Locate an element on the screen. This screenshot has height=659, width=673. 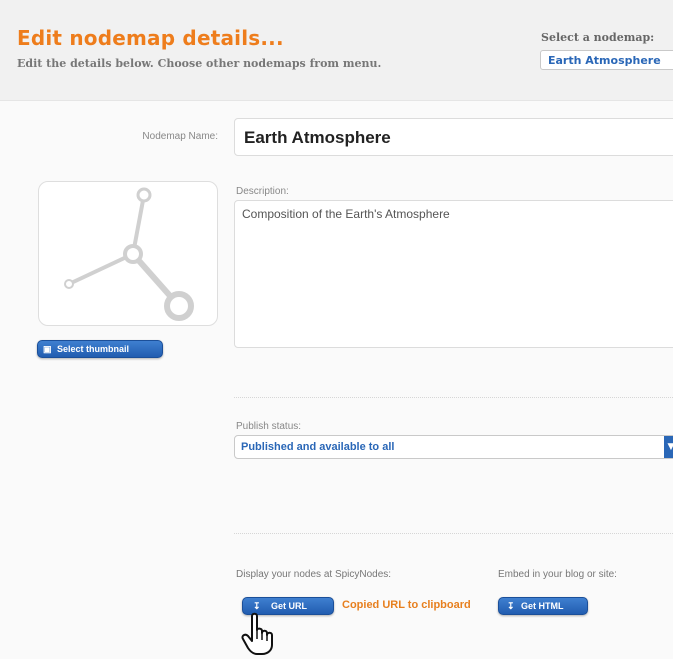
nodemap-name-value: Earth Atmosphere is located at coordinates (317, 137).